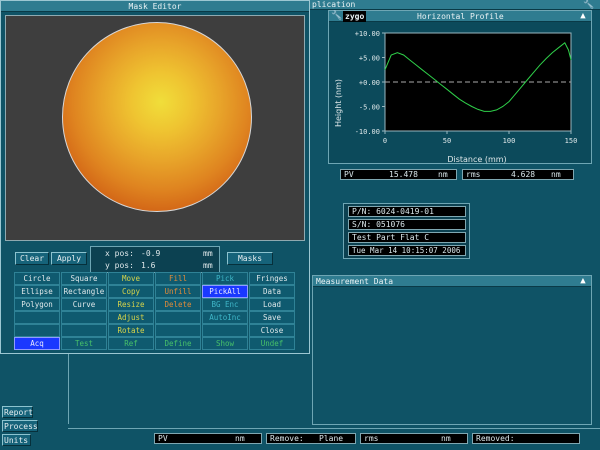 Image resolution: width=600 pixels, height=450 pixels. Describe the element at coordinates (334, 4) in the screenshot. I see `application-title: plication` at that location.